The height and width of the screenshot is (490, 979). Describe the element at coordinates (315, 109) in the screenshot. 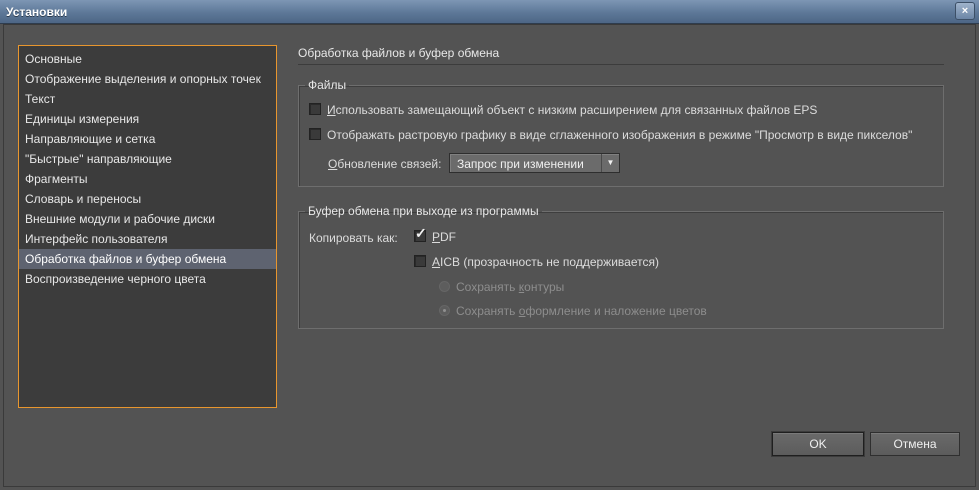

I see `low-res-proxy-checkbox` at that location.